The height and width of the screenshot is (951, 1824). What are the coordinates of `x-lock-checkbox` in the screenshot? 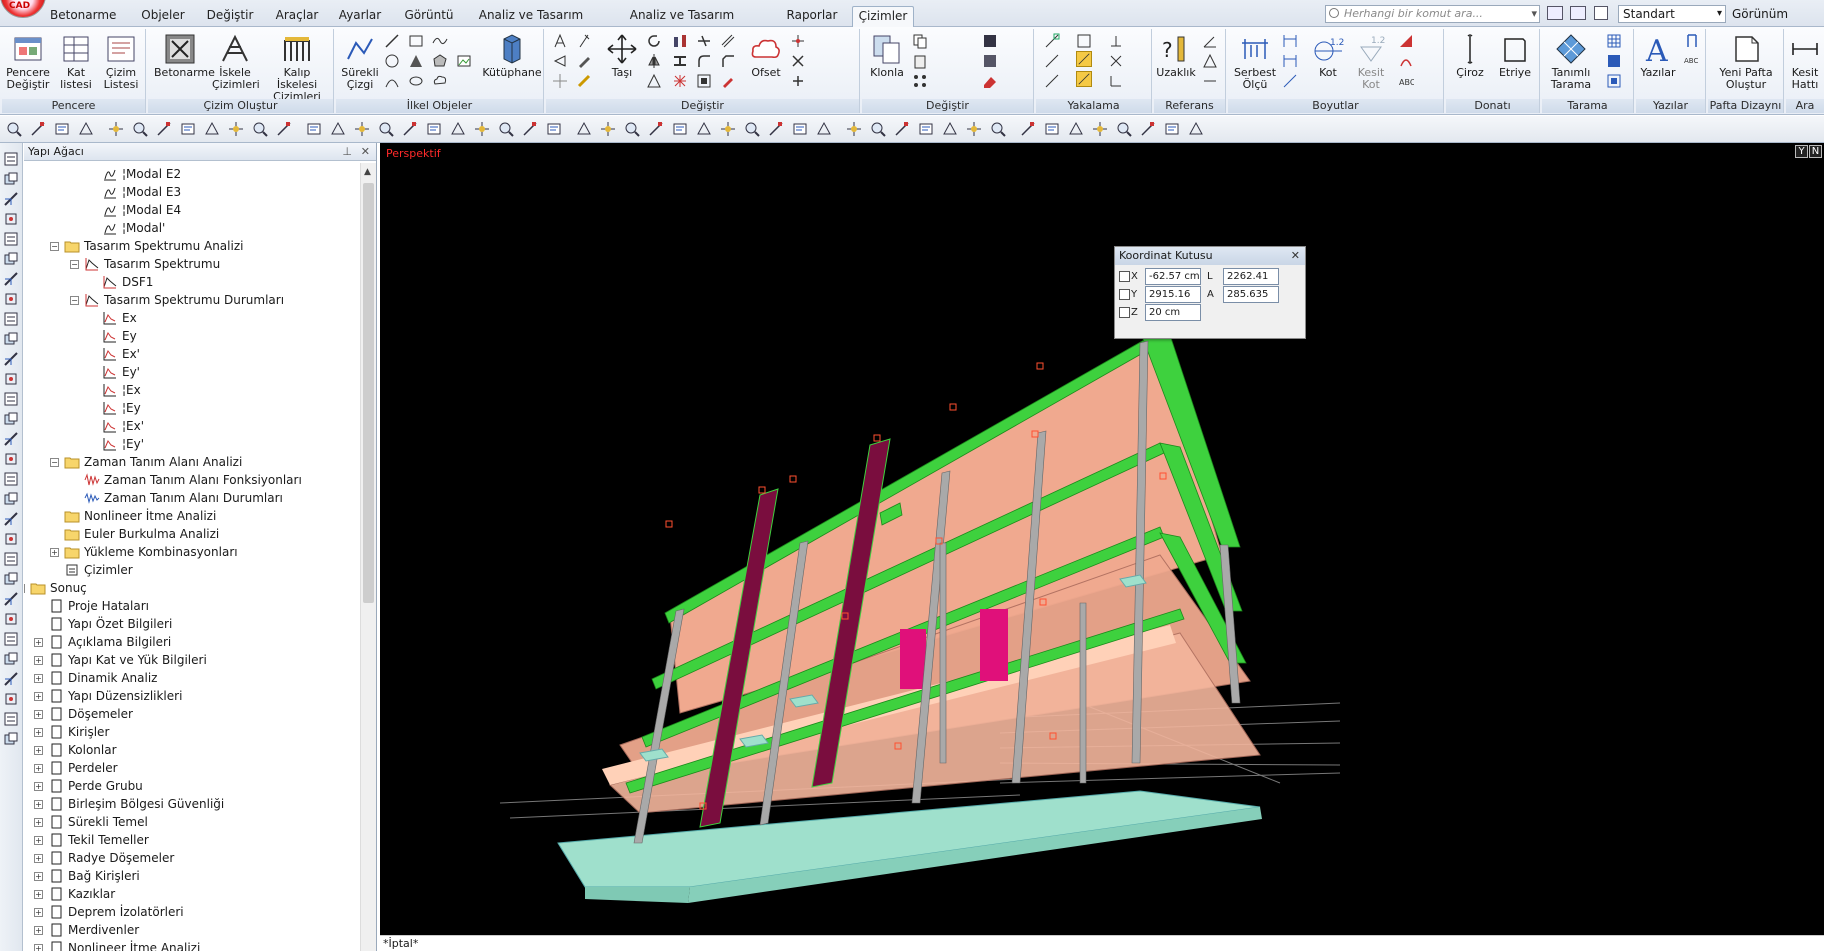 It's located at (1124, 276).